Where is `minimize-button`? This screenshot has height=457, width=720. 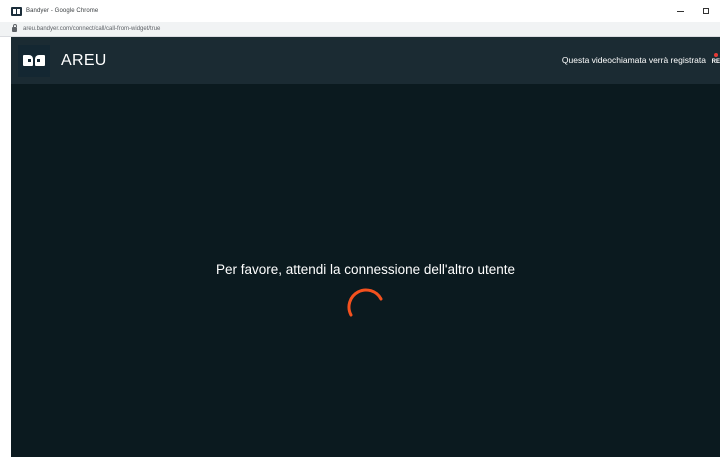 minimize-button is located at coordinates (680, 11).